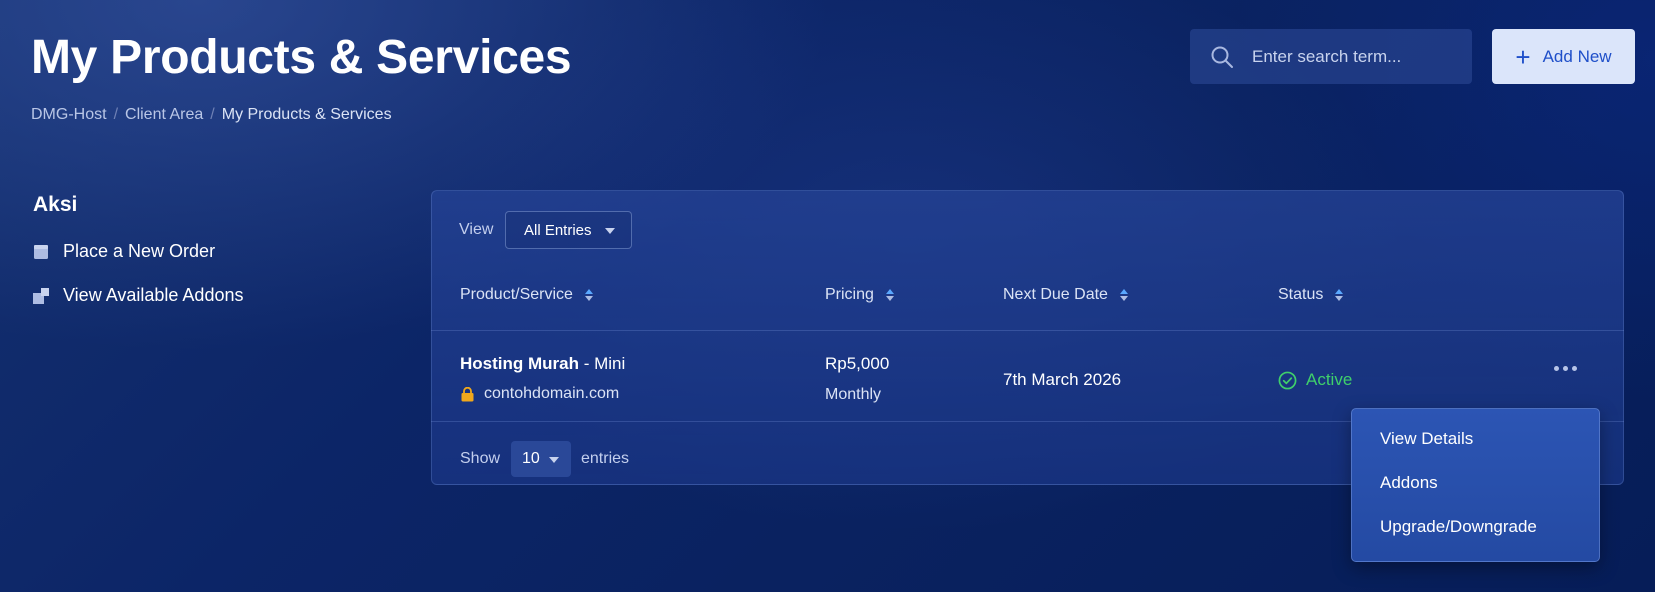 The image size is (1655, 592). I want to click on status-badge: Active, so click(1315, 380).